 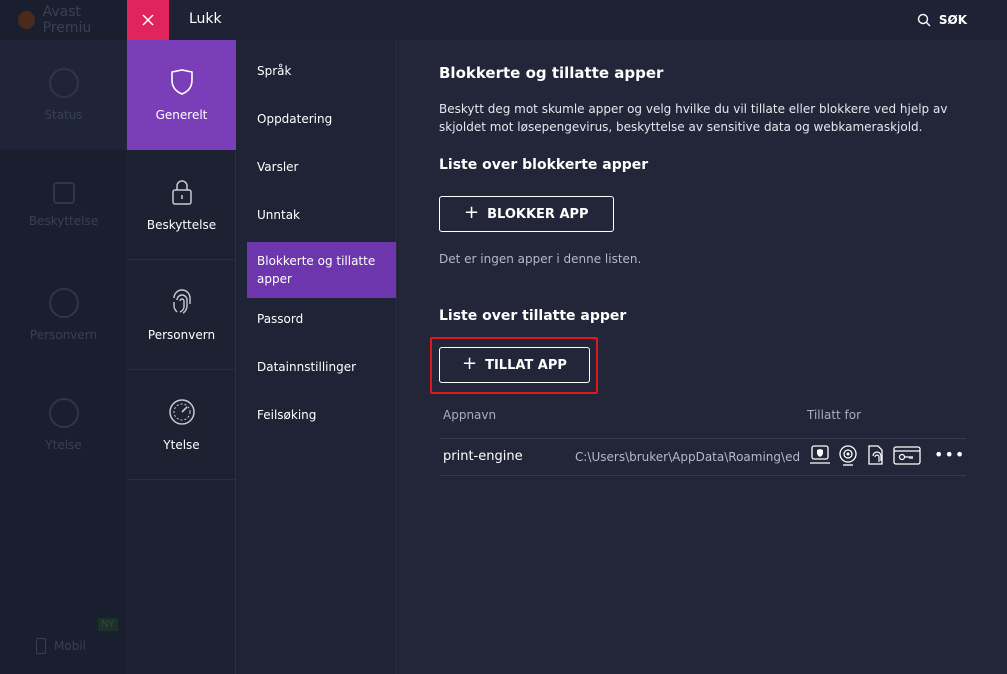 I want to click on avast-logo-icon, so click(x=26, y=20).